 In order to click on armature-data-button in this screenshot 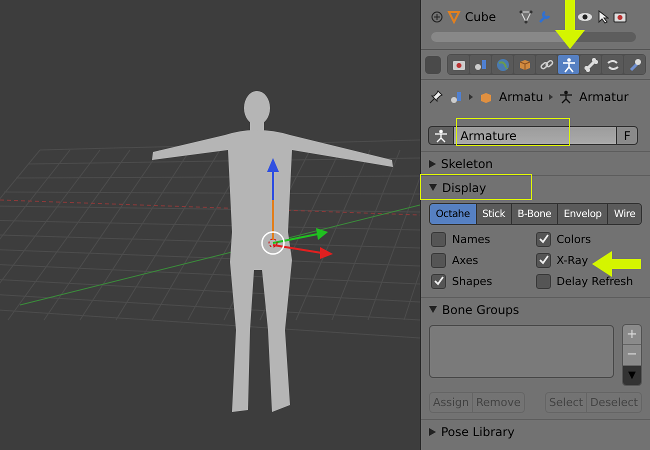, I will do `click(441, 135)`.